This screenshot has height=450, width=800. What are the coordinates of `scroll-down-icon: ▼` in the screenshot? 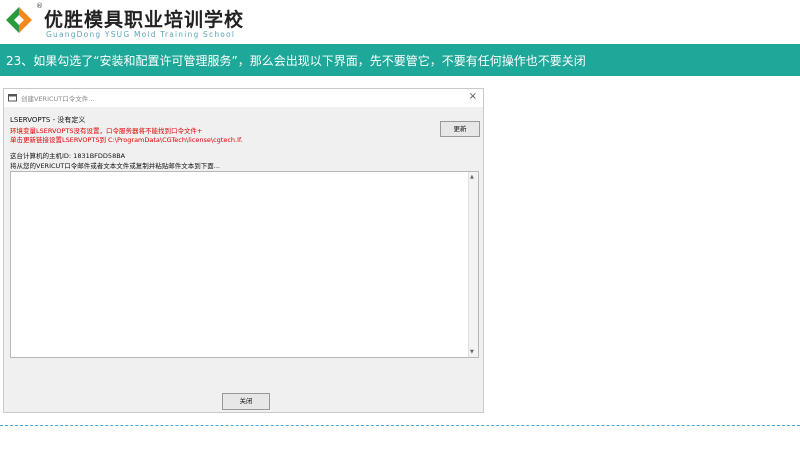 It's located at (472, 352).